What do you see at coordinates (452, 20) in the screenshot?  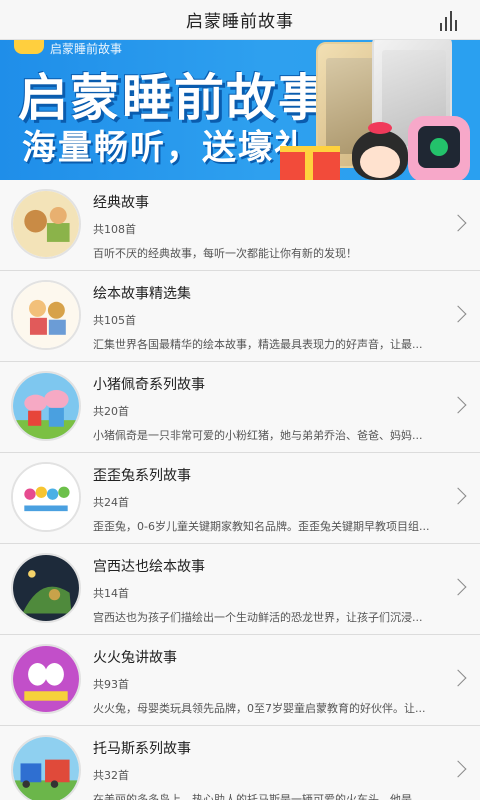 I see `bars-icon` at bounding box center [452, 20].